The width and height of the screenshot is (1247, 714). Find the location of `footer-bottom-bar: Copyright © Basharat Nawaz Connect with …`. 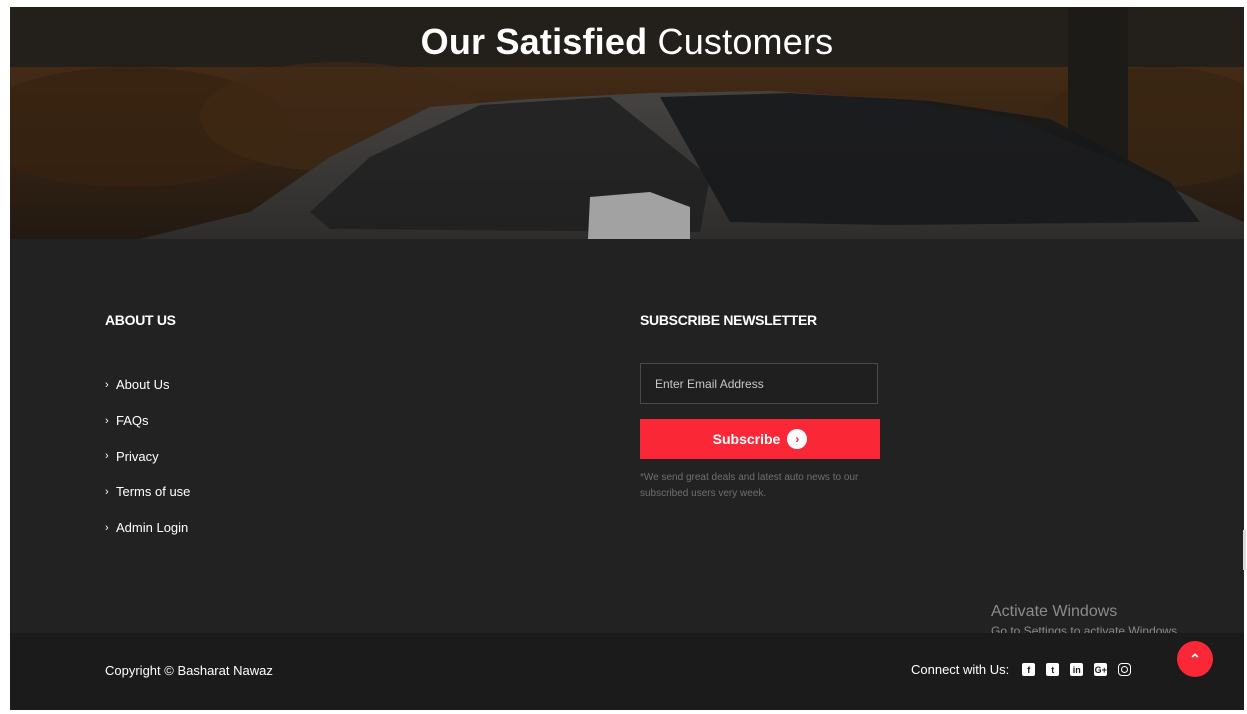

footer-bottom-bar: Copyright © Basharat Nawaz Connect with … is located at coordinates (627, 671).